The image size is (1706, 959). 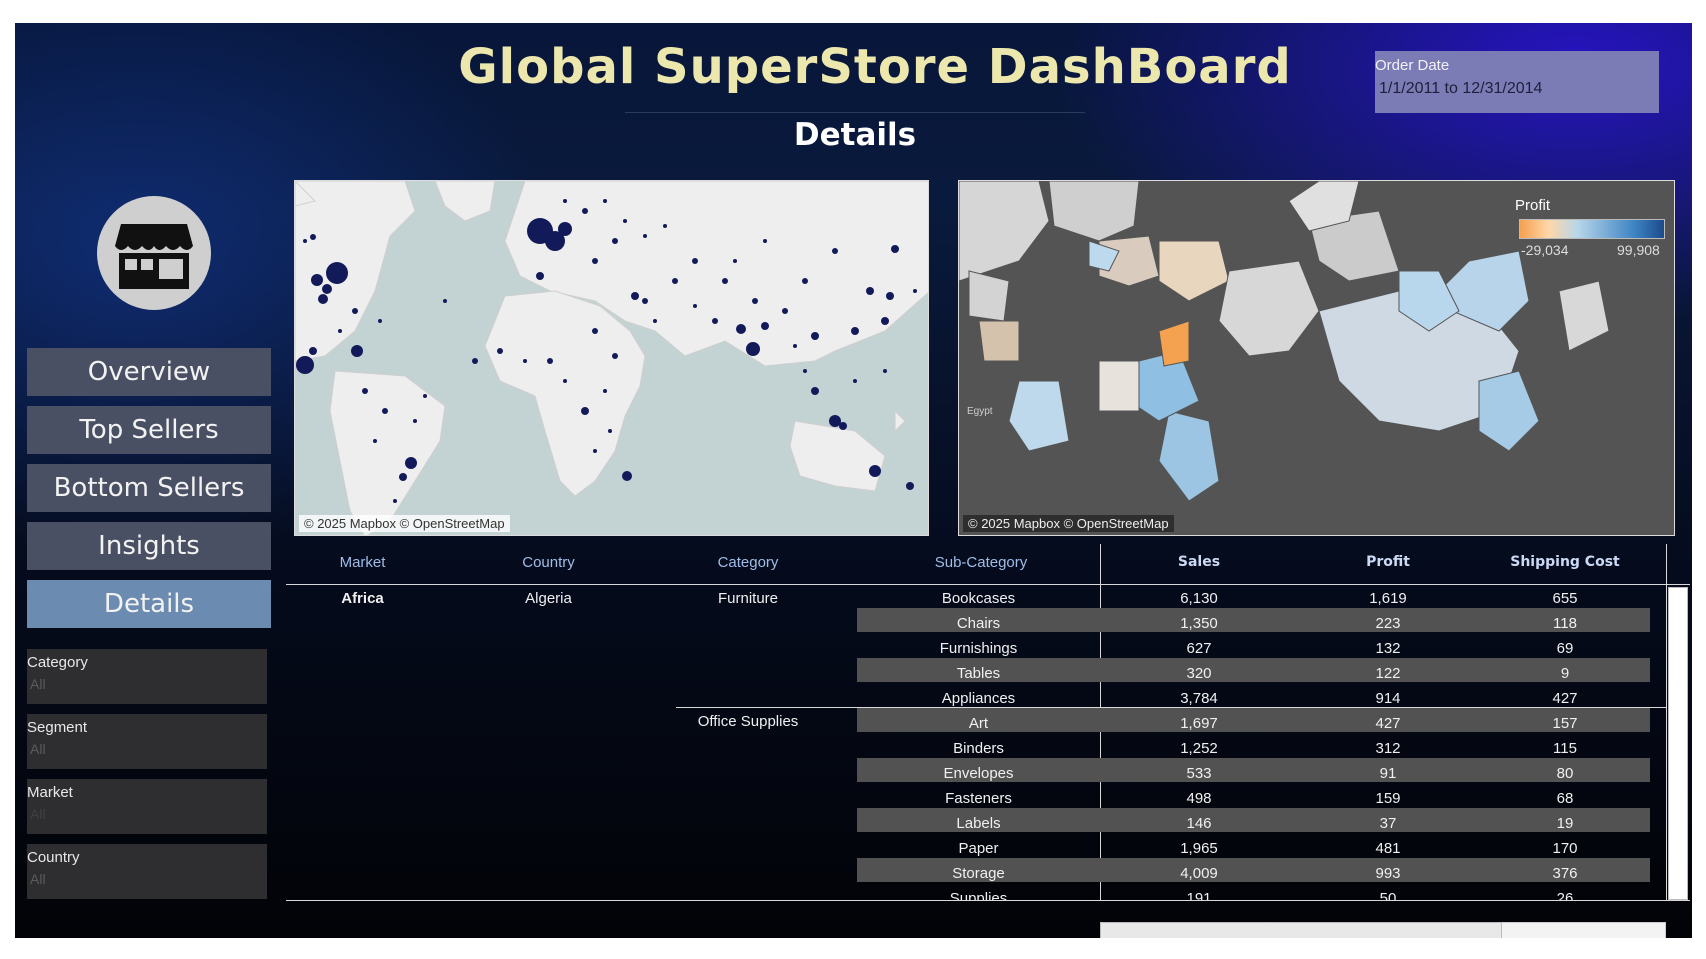 I want to click on shipping-cost-cell: 118, so click(x=1565, y=623).